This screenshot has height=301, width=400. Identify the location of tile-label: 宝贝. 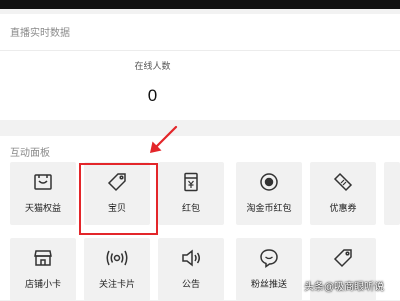
(116, 208).